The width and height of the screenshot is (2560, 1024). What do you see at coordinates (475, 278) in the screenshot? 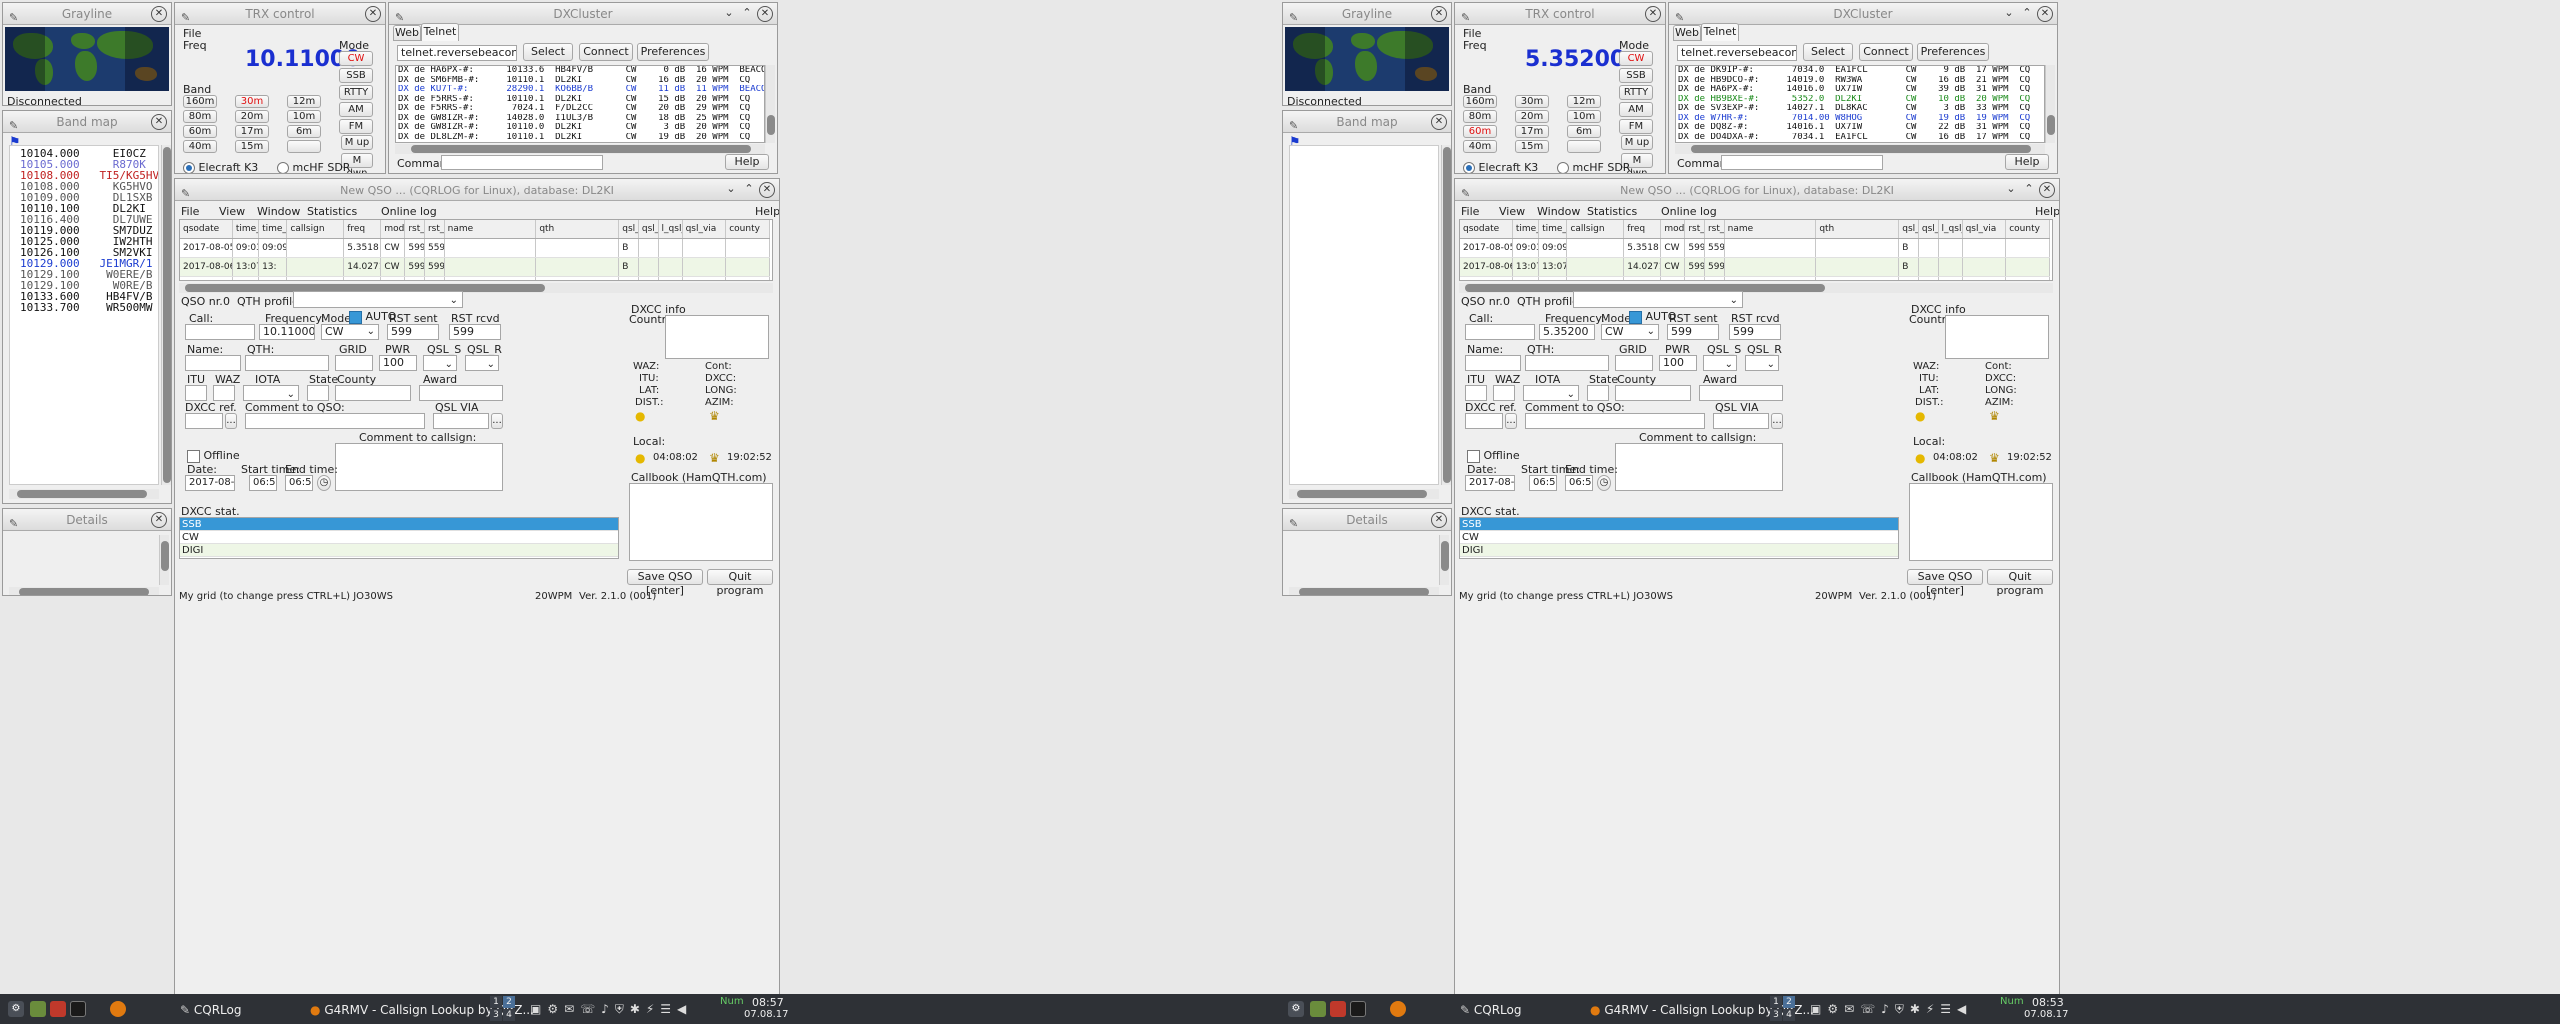
I see `table-row: 2017-08-0615:1915:1914.0080CW599599N` at bounding box center [475, 278].